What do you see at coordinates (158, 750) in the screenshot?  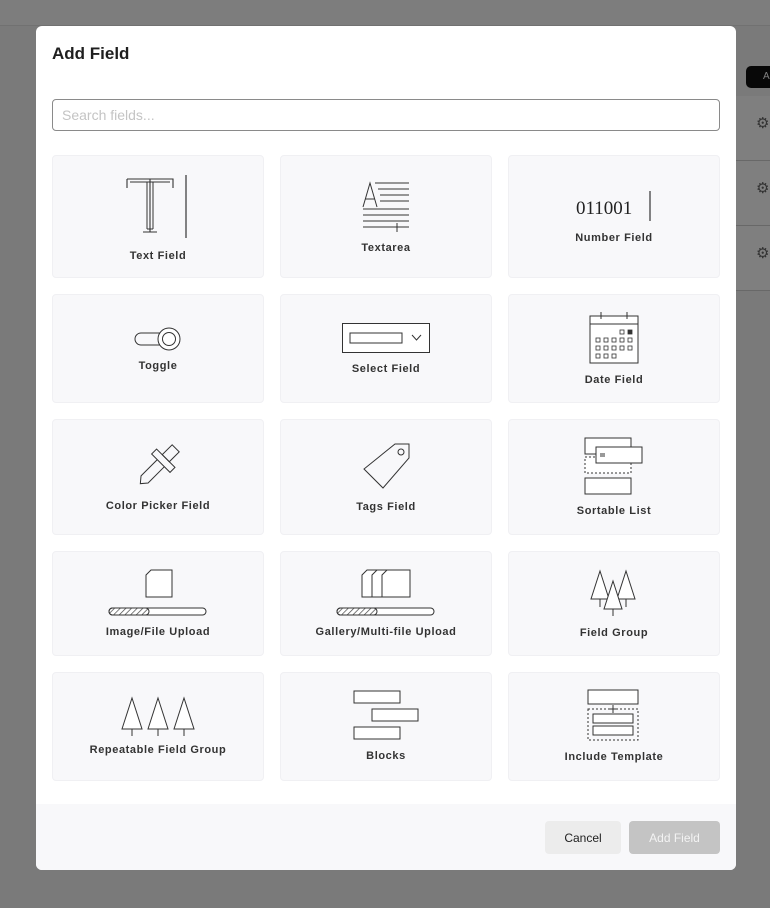 I see `field-card-label: Repeatable Field Group` at bounding box center [158, 750].